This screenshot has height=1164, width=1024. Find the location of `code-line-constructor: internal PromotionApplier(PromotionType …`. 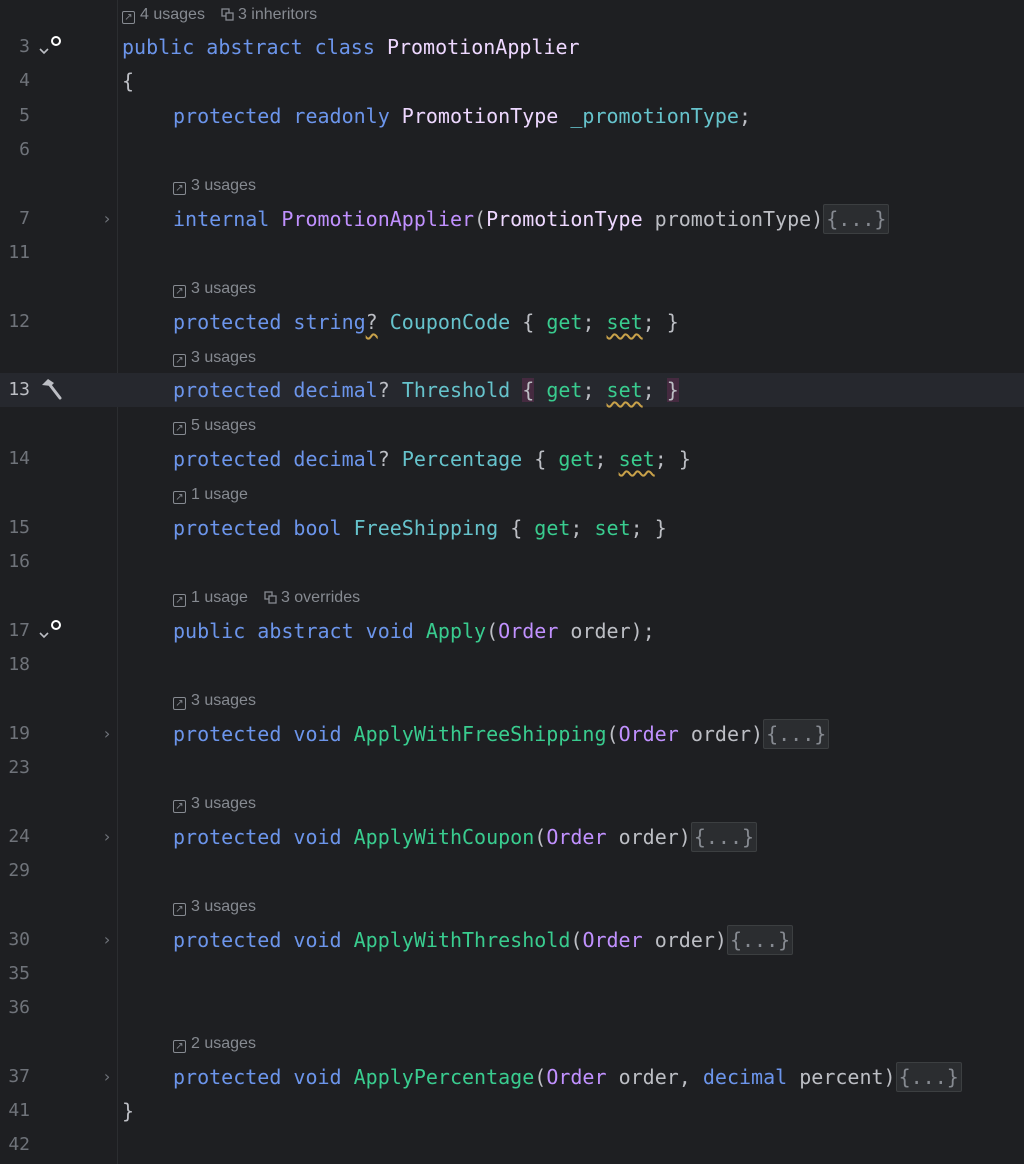

code-line-constructor: internal PromotionApplier(PromotionType … is located at coordinates (531, 219).